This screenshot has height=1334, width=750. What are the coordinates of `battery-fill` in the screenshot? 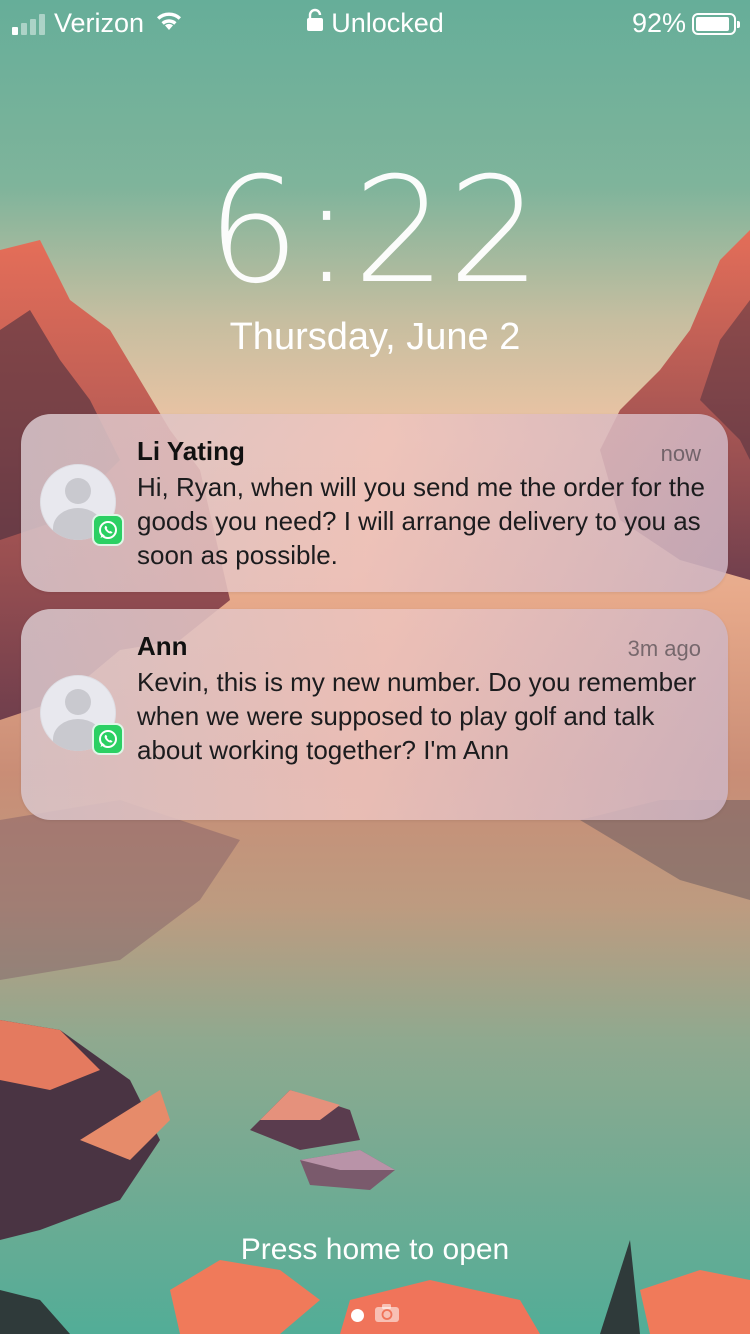 It's located at (713, 23).